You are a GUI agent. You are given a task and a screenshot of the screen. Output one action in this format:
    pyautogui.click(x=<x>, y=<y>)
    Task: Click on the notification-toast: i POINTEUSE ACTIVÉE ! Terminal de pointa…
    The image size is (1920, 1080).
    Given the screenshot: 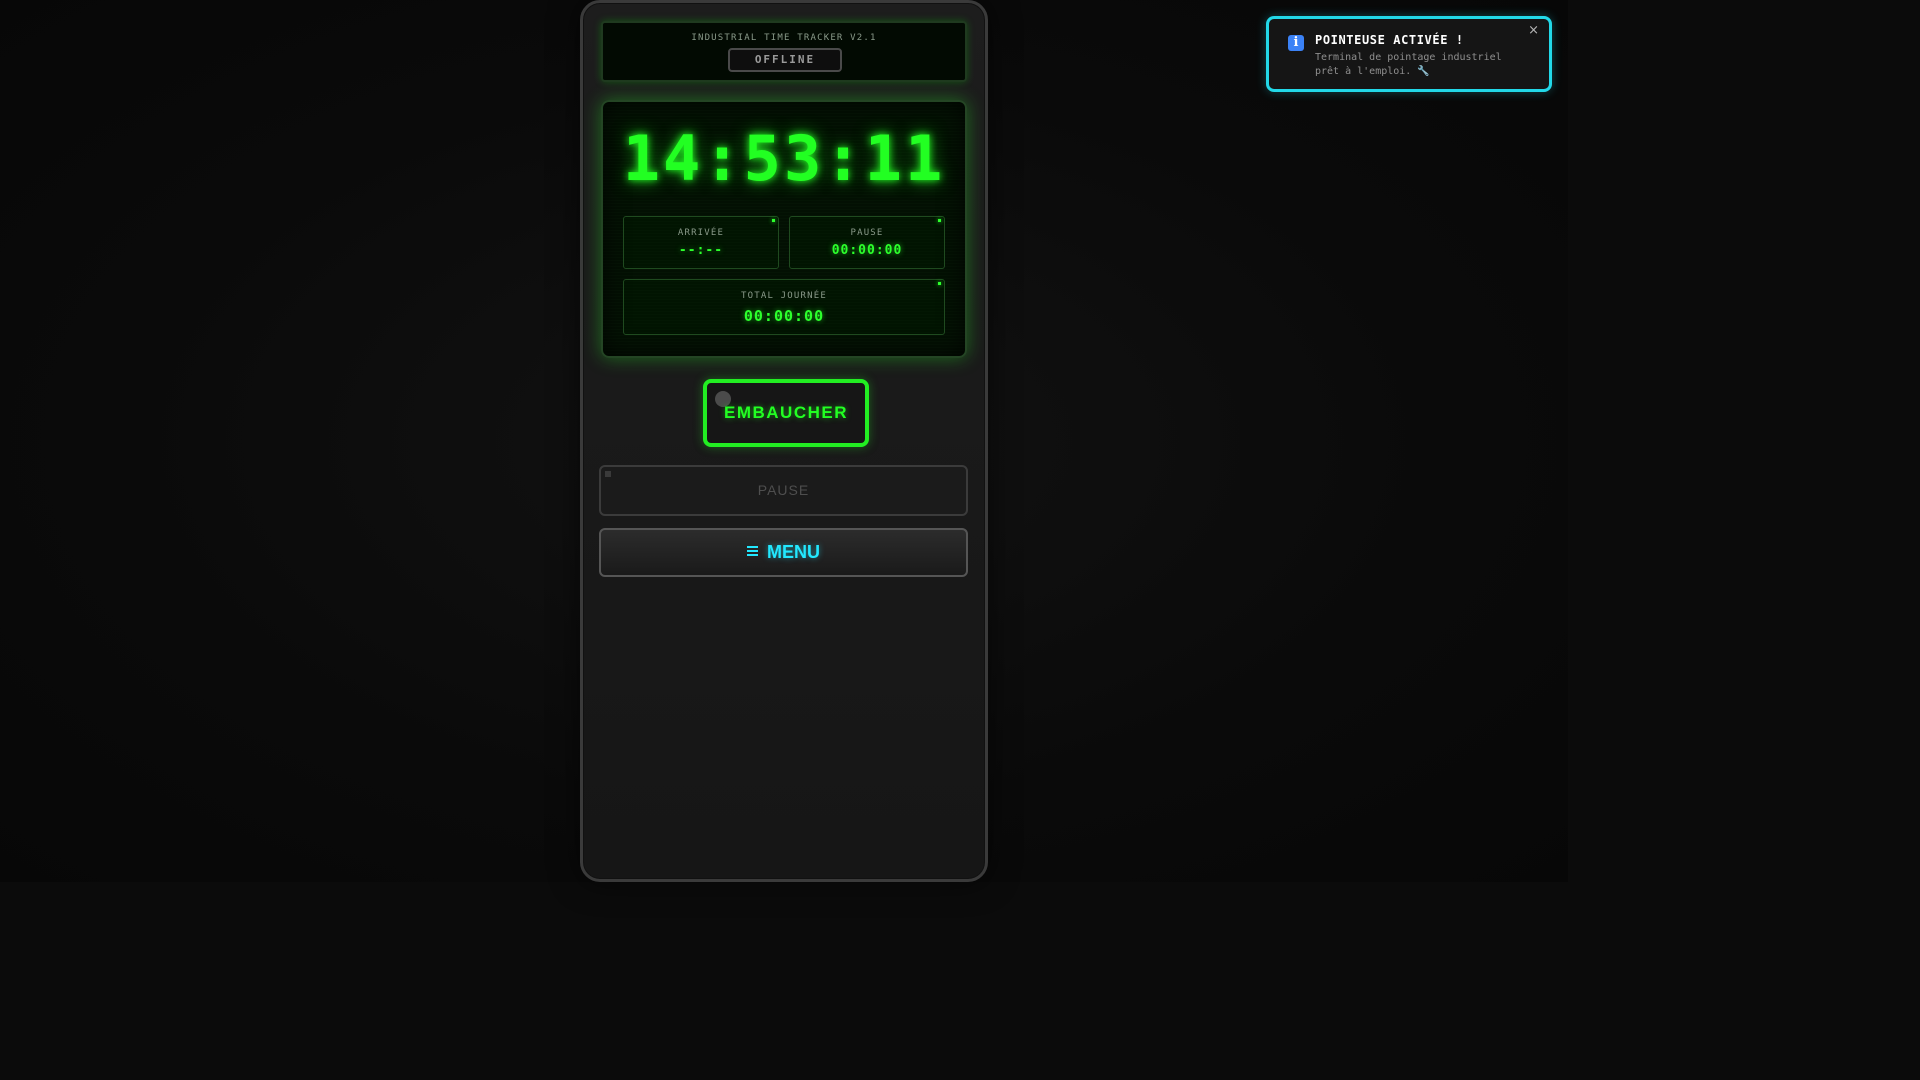 What is the action you would take?
    pyautogui.click(x=1409, y=54)
    